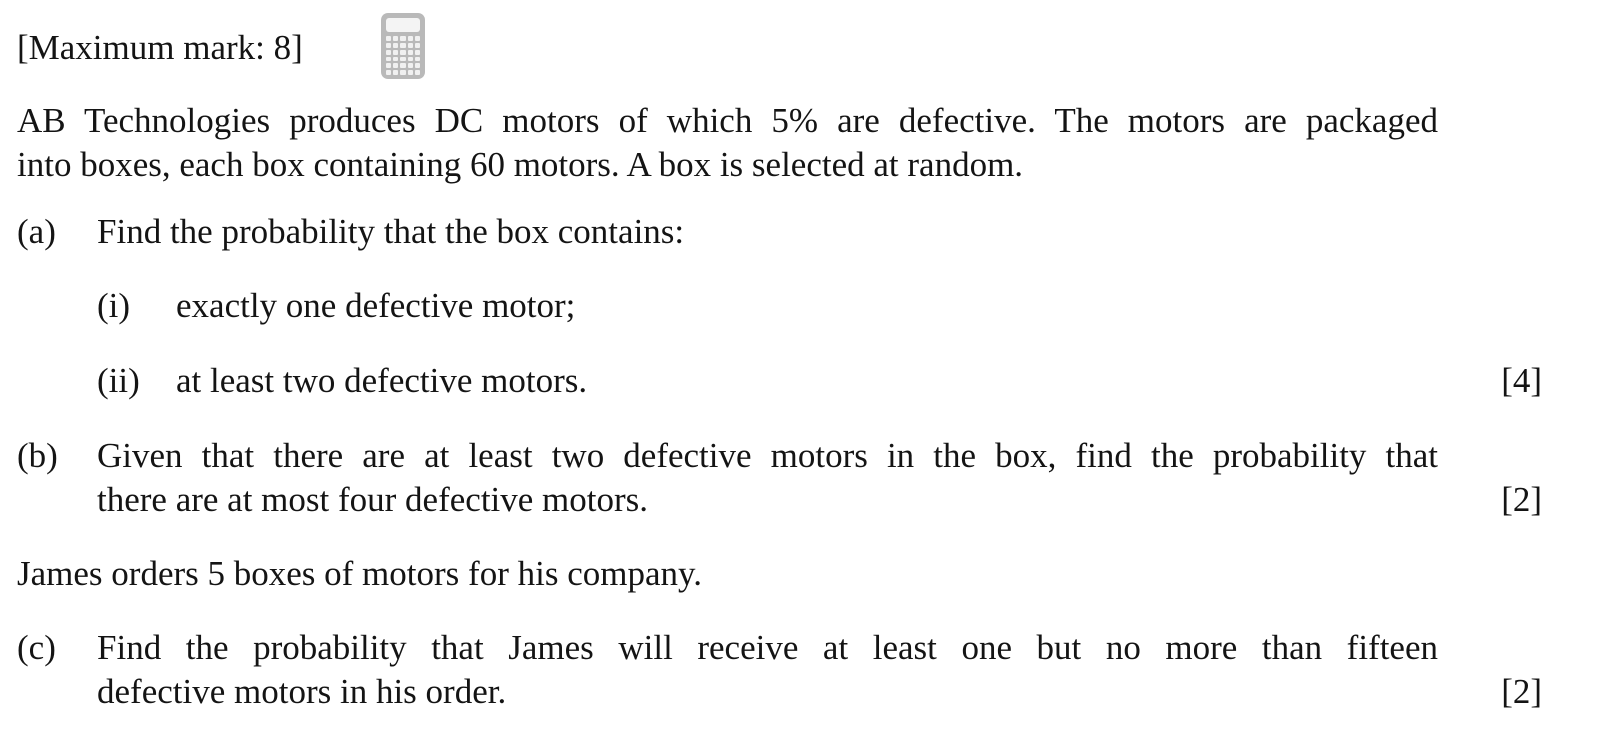  What do you see at coordinates (37, 455) in the screenshot?
I see `part-b-label: (b)` at bounding box center [37, 455].